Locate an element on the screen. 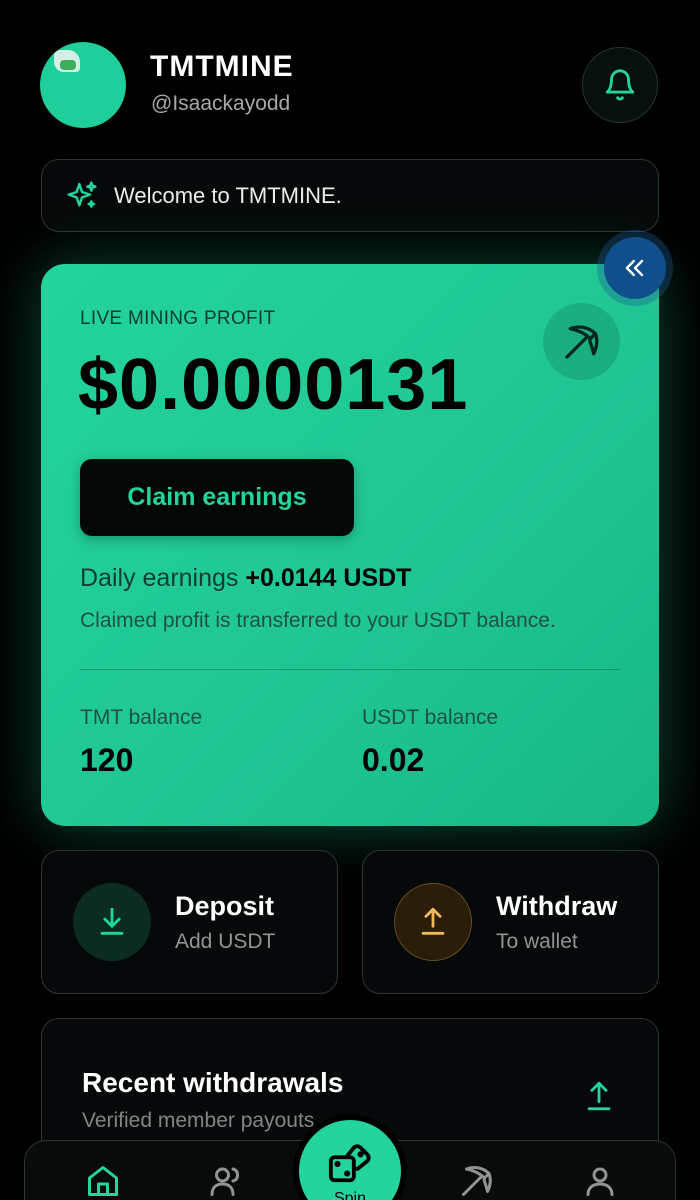 This screenshot has width=700, height=1200. withdraw-card: Withdraw To wallet is located at coordinates (510, 922).